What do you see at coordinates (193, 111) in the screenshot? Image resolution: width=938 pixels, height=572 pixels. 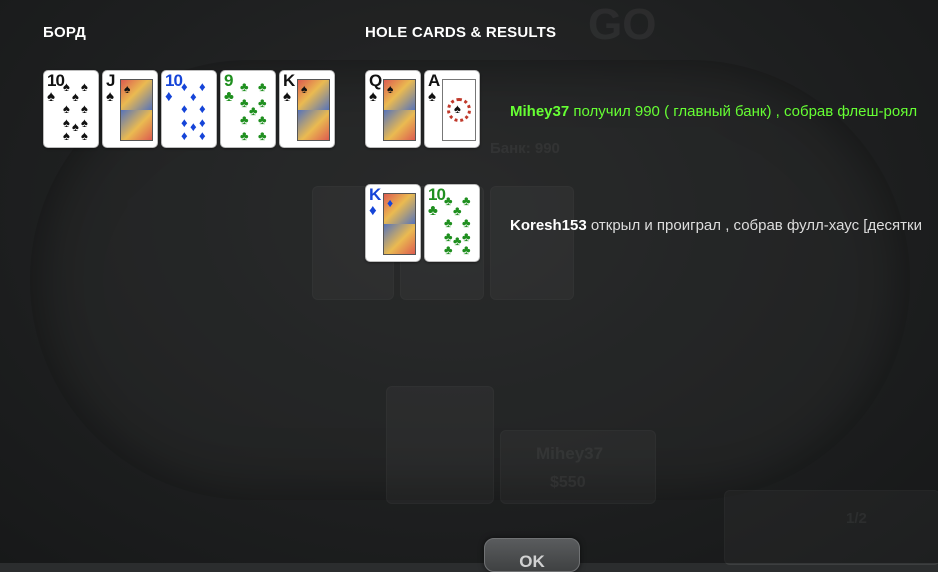 I see `card-pips: ♦ ♦ ♦ ♦ ♦ ♦ ♦ ♦ ♦ ♦` at bounding box center [193, 111].